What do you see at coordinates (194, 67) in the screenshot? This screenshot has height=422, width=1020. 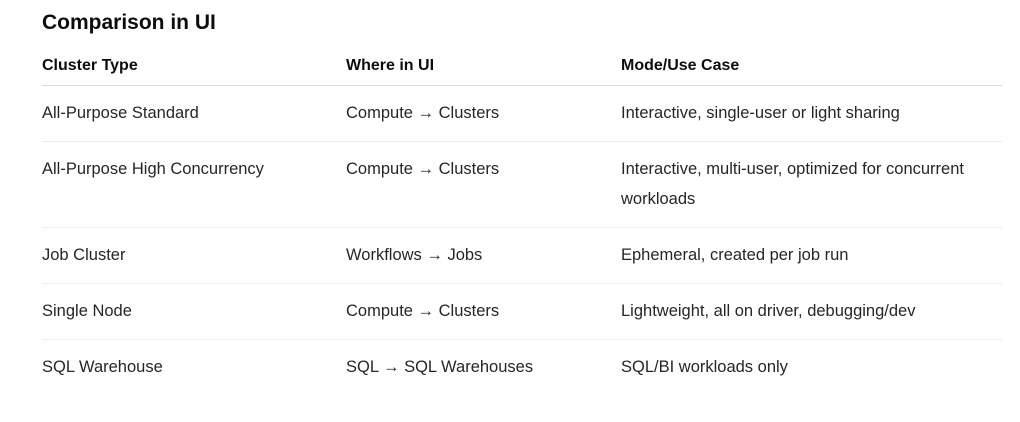 I see `header-cluster-type: Cluster Type` at bounding box center [194, 67].